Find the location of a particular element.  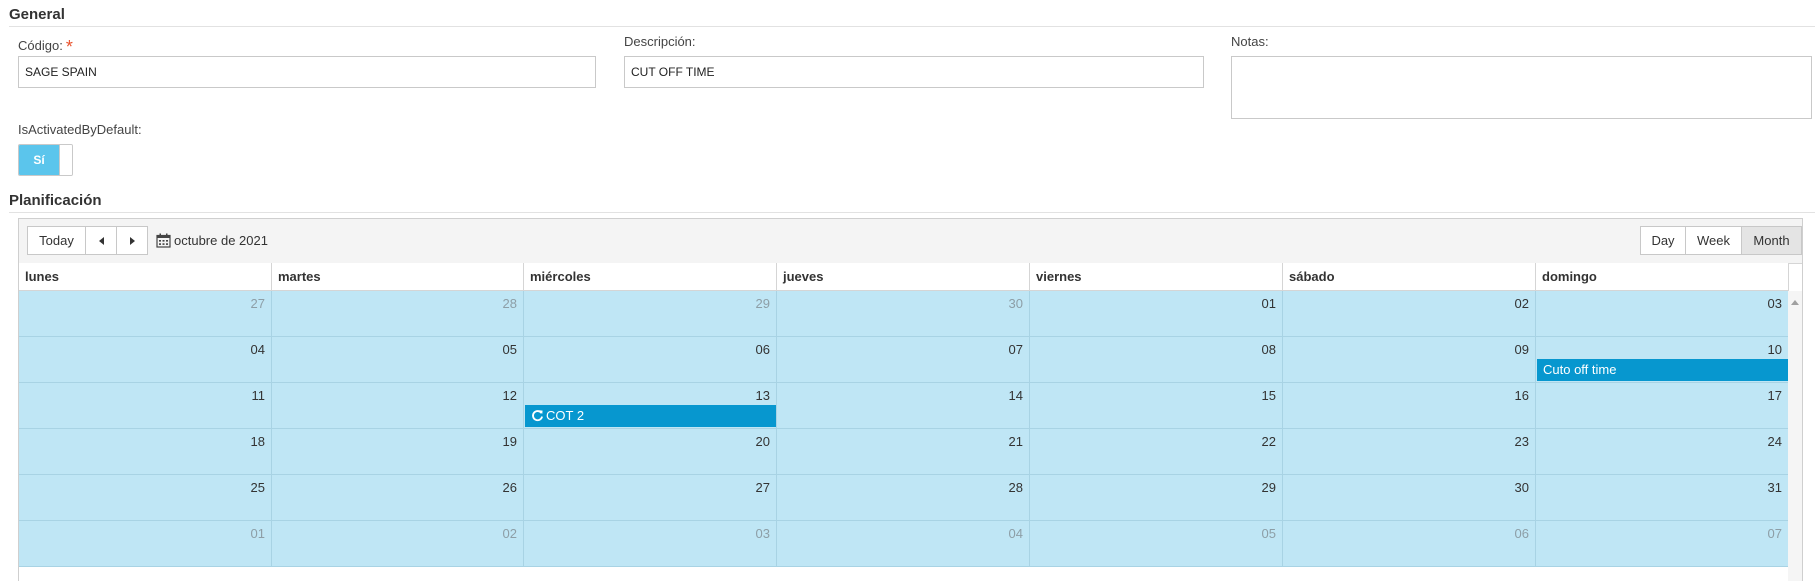

day-number: 09 is located at coordinates (1522, 349).